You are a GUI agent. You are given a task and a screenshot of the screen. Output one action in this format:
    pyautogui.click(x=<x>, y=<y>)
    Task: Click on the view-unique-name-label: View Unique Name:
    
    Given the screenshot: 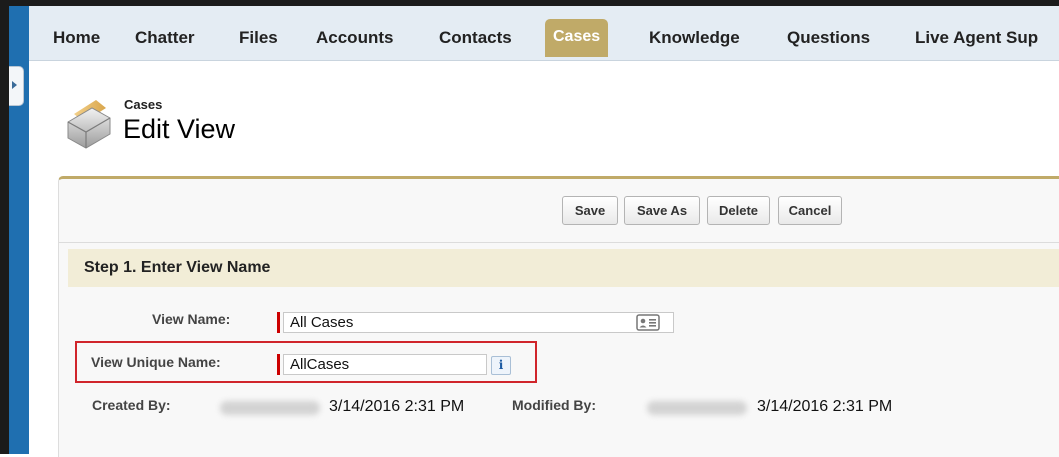 What is the action you would take?
    pyautogui.click(x=156, y=362)
    